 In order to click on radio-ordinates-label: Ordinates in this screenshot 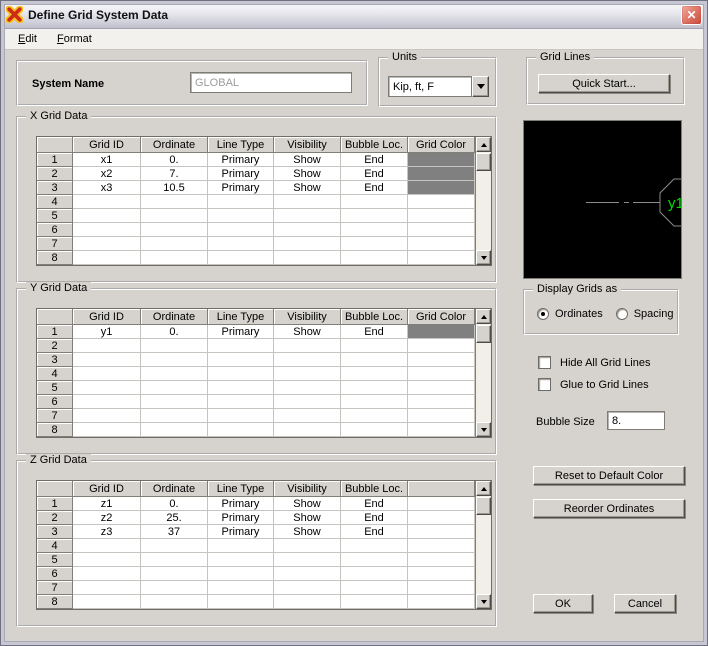, I will do `click(579, 314)`.